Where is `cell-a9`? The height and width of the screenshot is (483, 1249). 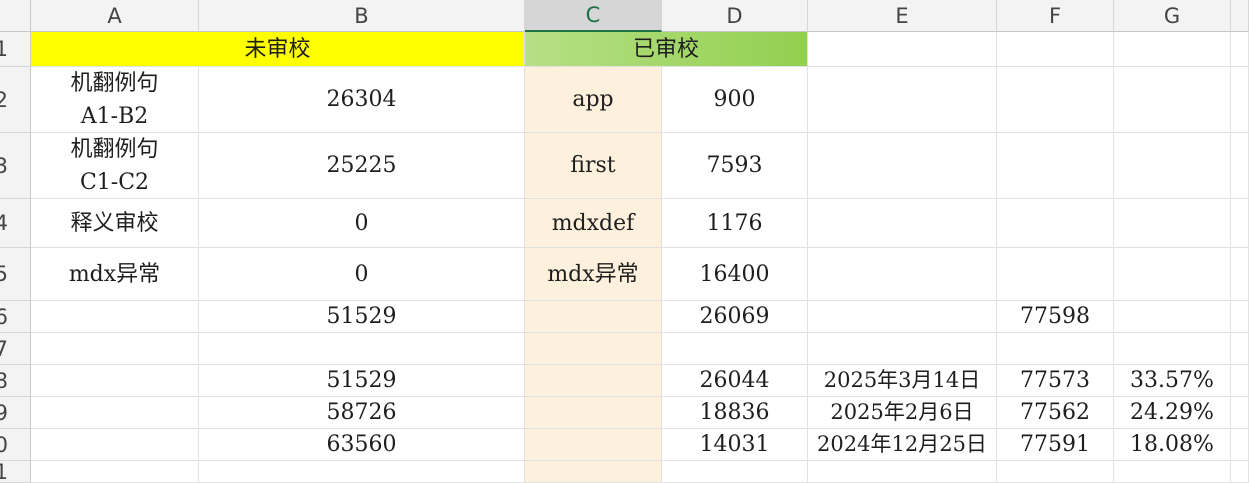 cell-a9 is located at coordinates (115, 413).